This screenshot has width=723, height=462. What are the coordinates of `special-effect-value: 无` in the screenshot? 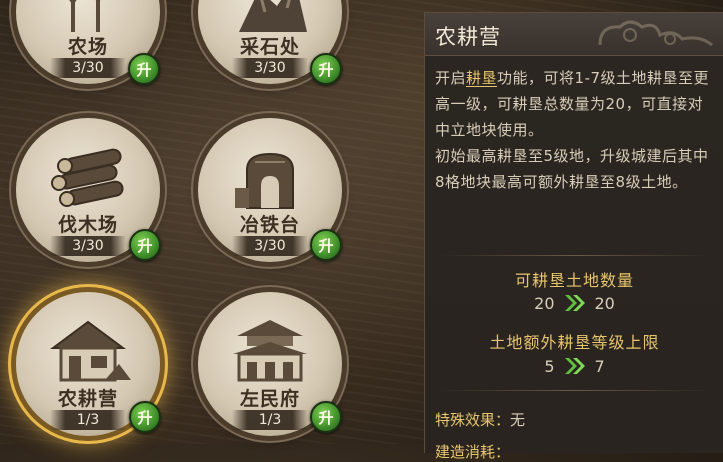 It's located at (518, 420).